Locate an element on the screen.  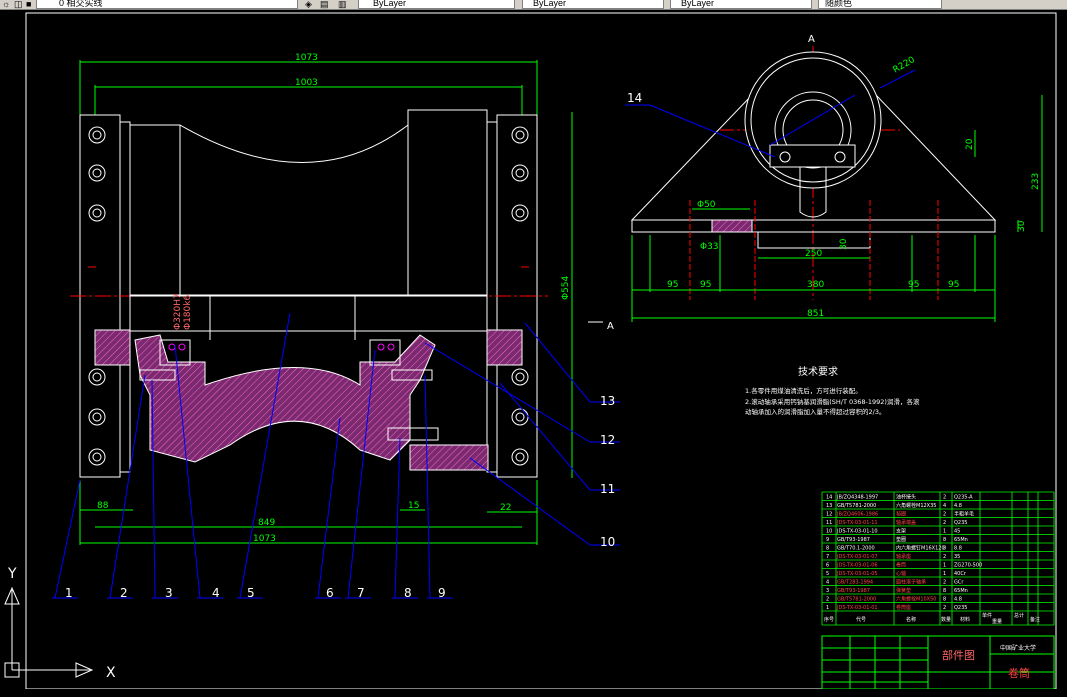
bom-row-material: 半粗羊毛 is located at coordinates (964, 514).